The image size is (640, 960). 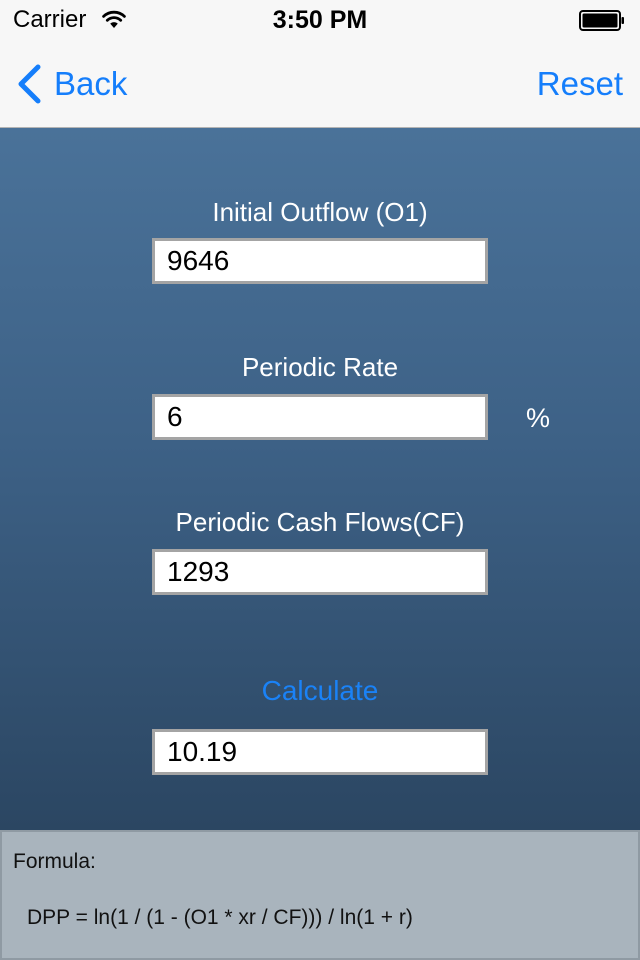 I want to click on back-button: Back, so click(x=70, y=84).